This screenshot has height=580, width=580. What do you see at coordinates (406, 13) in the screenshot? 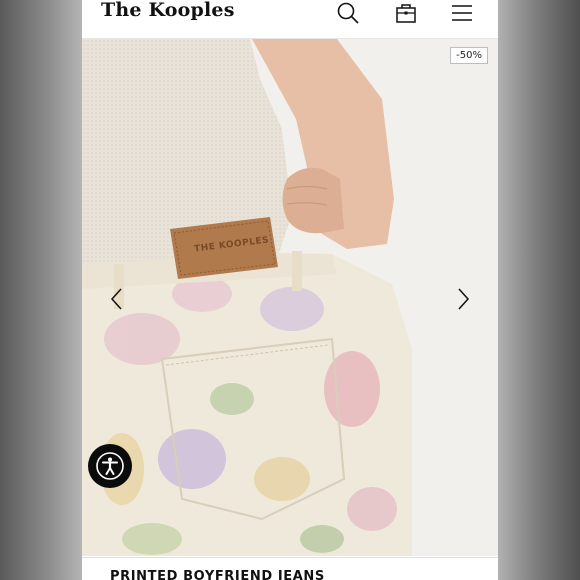
I see `bag-icon` at bounding box center [406, 13].